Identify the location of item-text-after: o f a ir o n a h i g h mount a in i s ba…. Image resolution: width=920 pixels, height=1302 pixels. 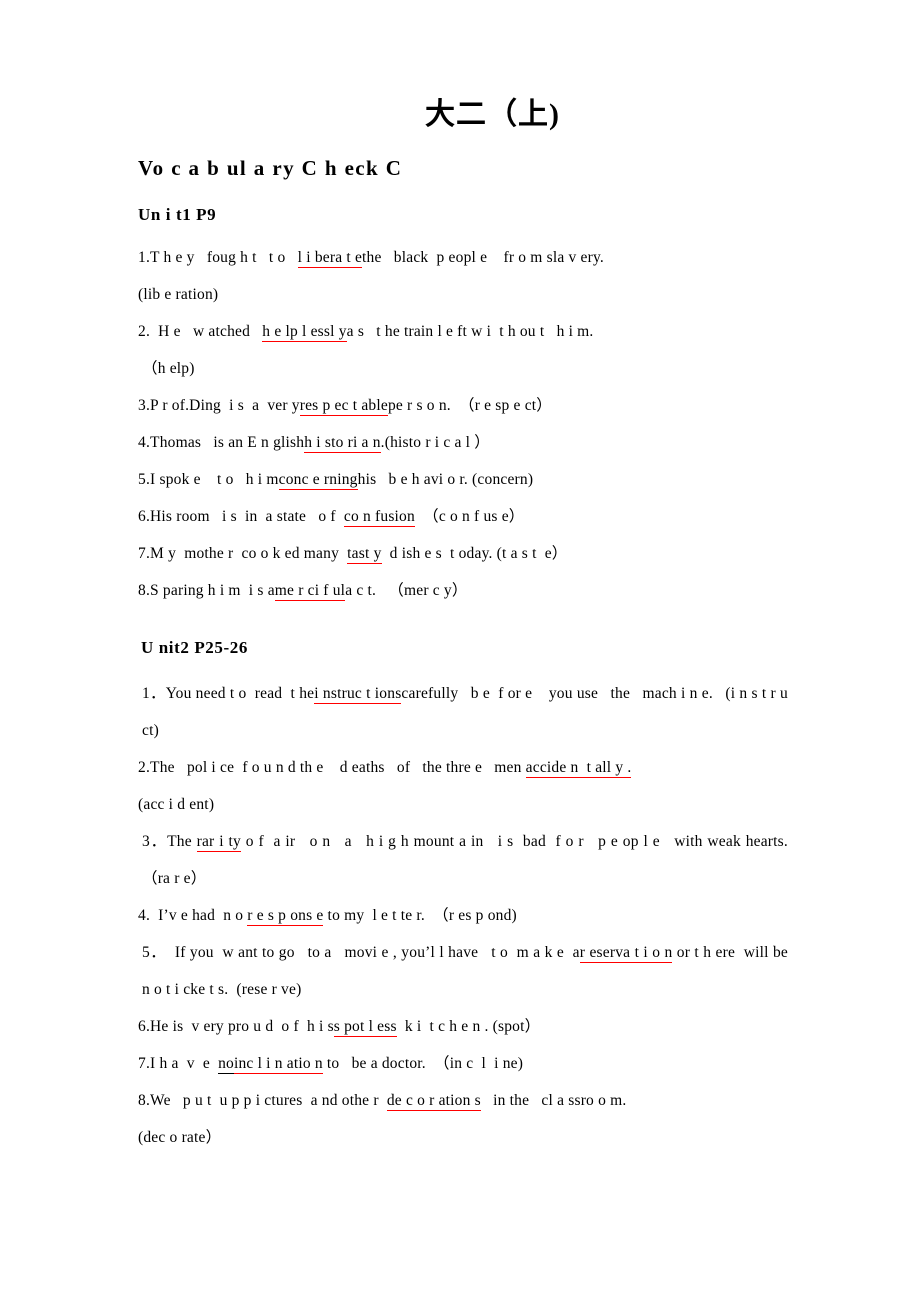
(473, 860).